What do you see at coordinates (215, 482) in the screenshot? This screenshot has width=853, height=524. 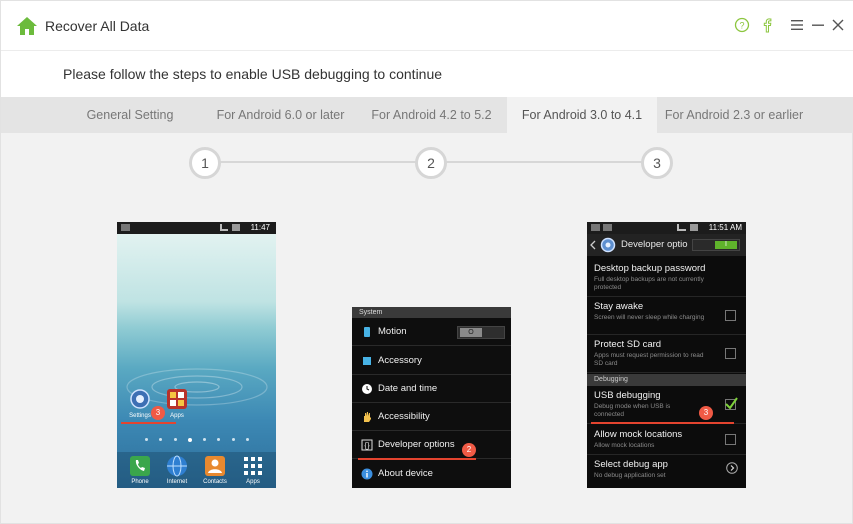 I see `dock-label: Contacts` at bounding box center [215, 482].